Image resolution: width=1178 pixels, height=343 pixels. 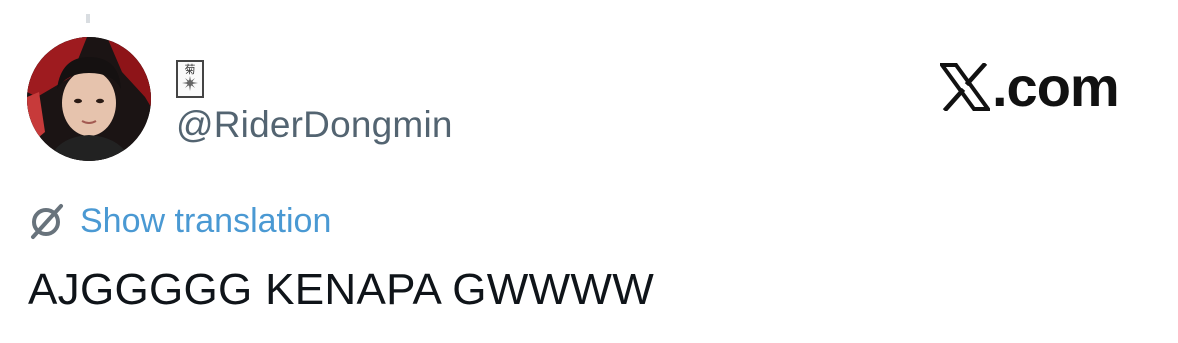 I want to click on display-name-glyph: 菊, so click(x=190, y=69).